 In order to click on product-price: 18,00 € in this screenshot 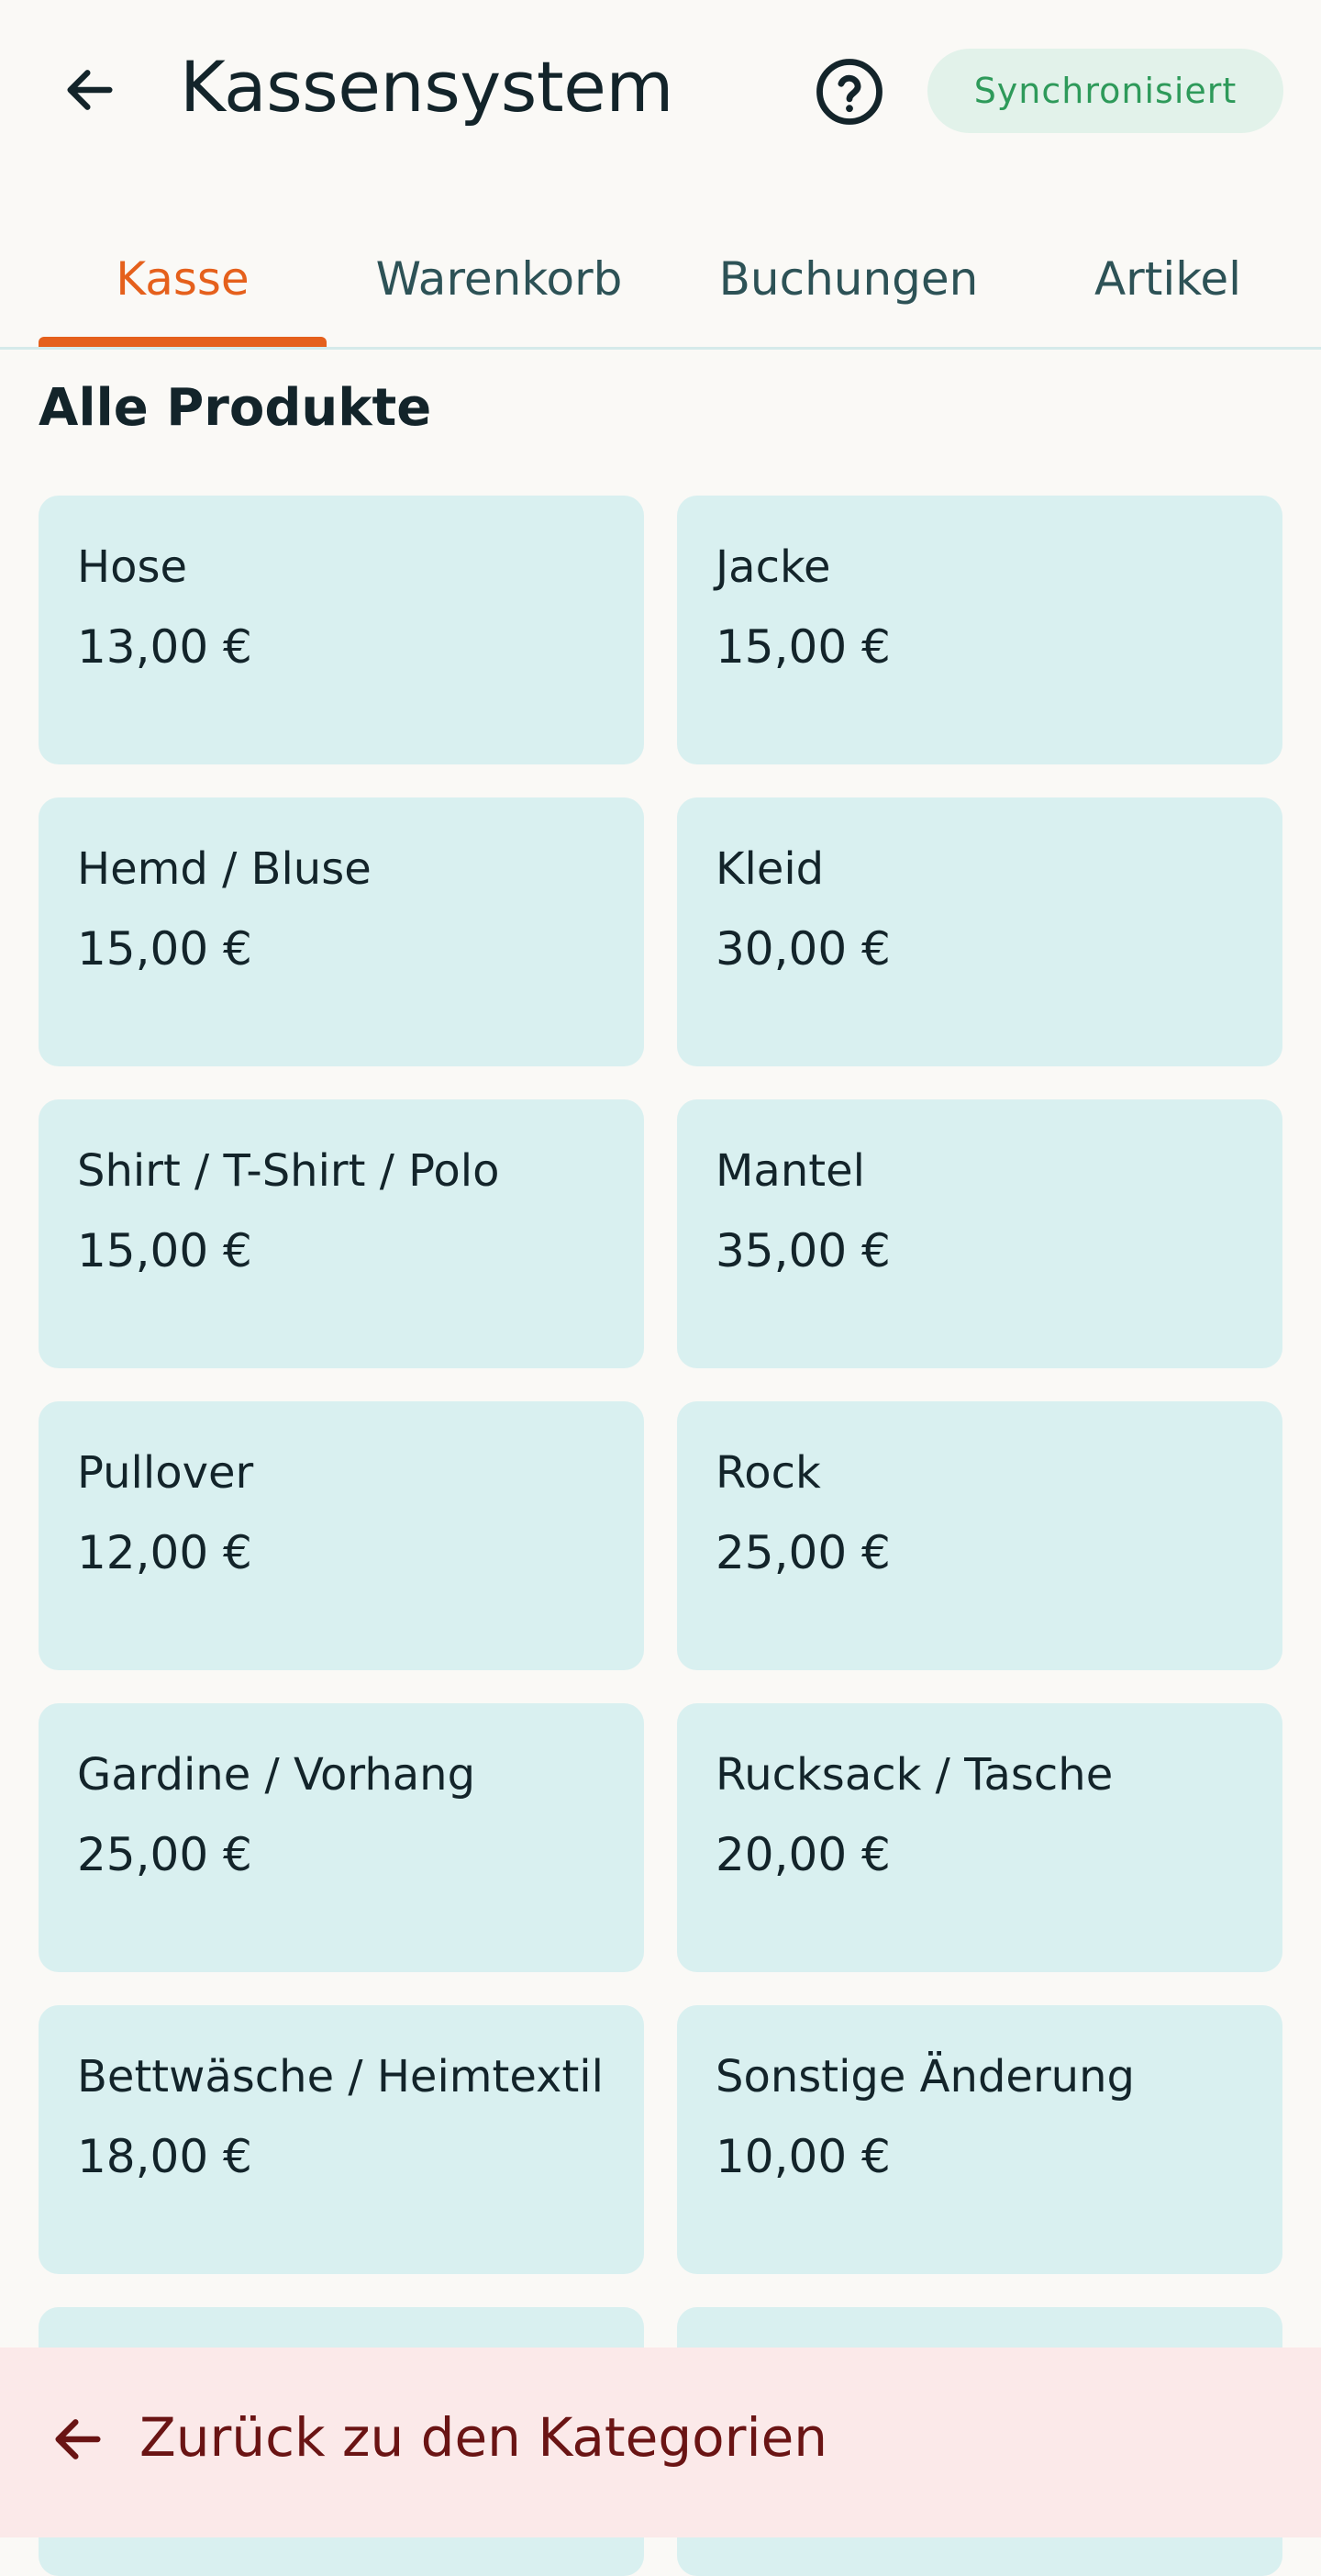, I will do `click(164, 2156)`.